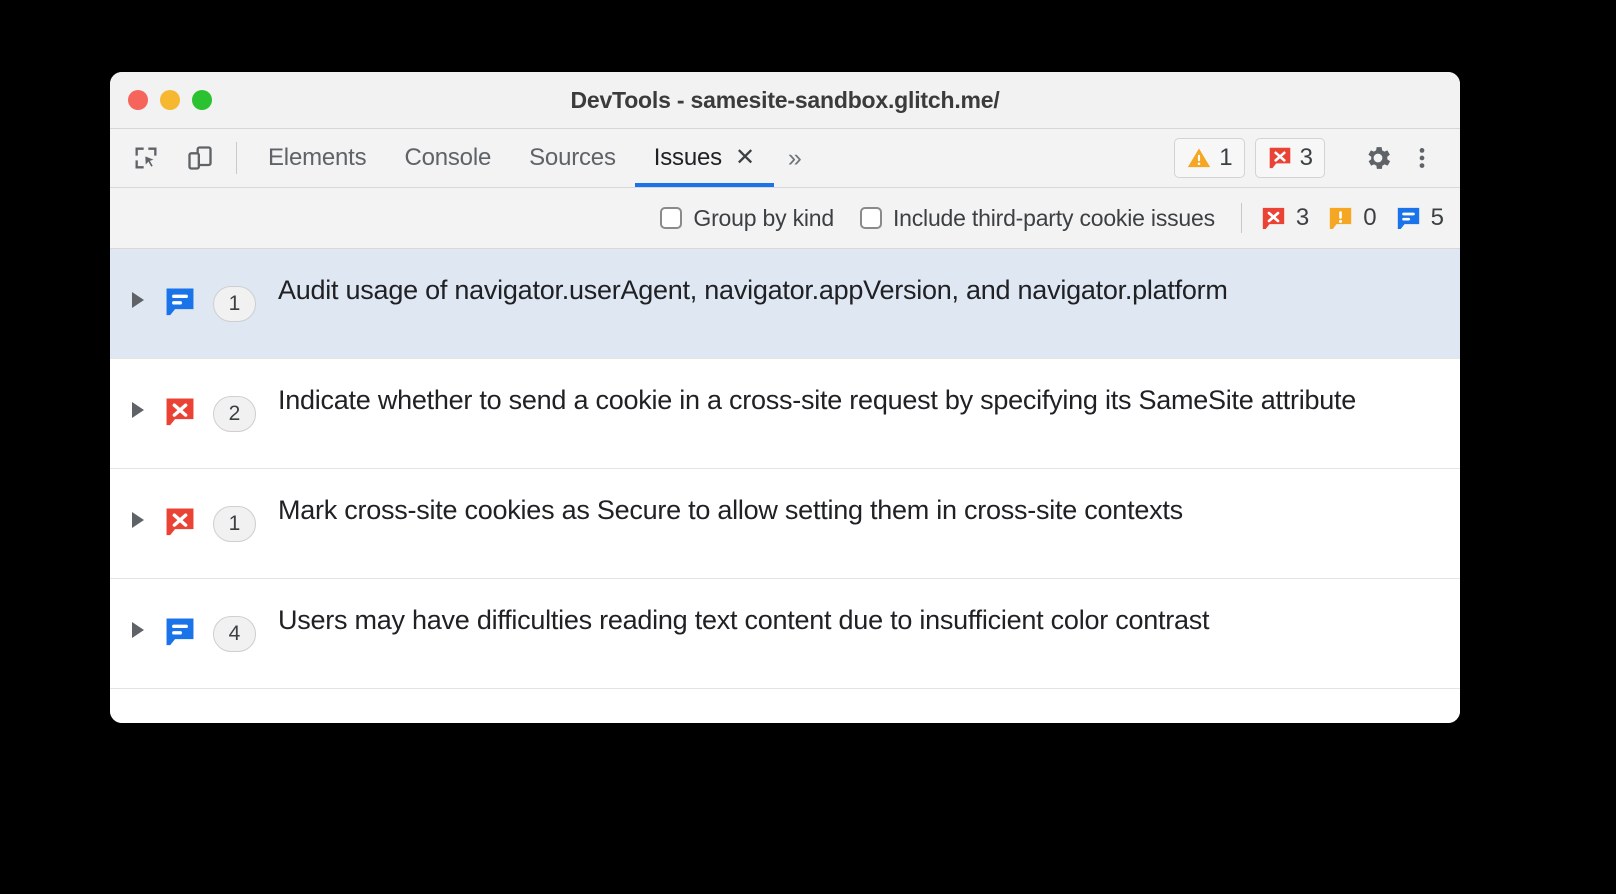 This screenshot has height=894, width=1616. What do you see at coordinates (234, 414) in the screenshot?
I see `issue-count-badge: 2` at bounding box center [234, 414].